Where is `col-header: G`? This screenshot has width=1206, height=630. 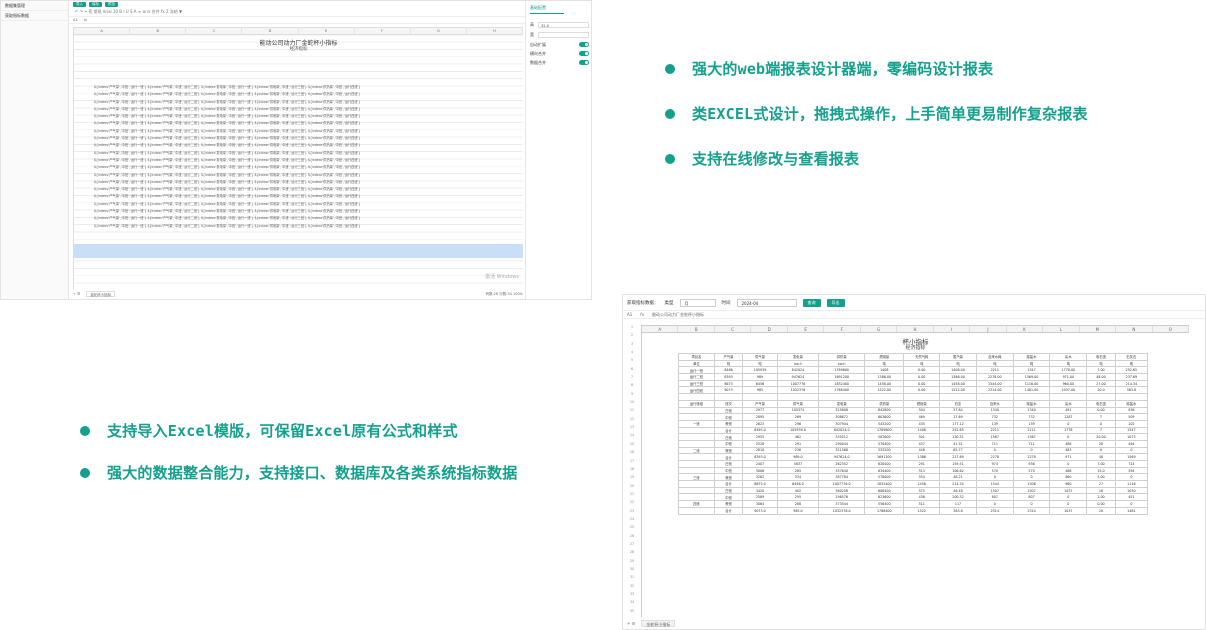 col-header: G is located at coordinates (439, 31).